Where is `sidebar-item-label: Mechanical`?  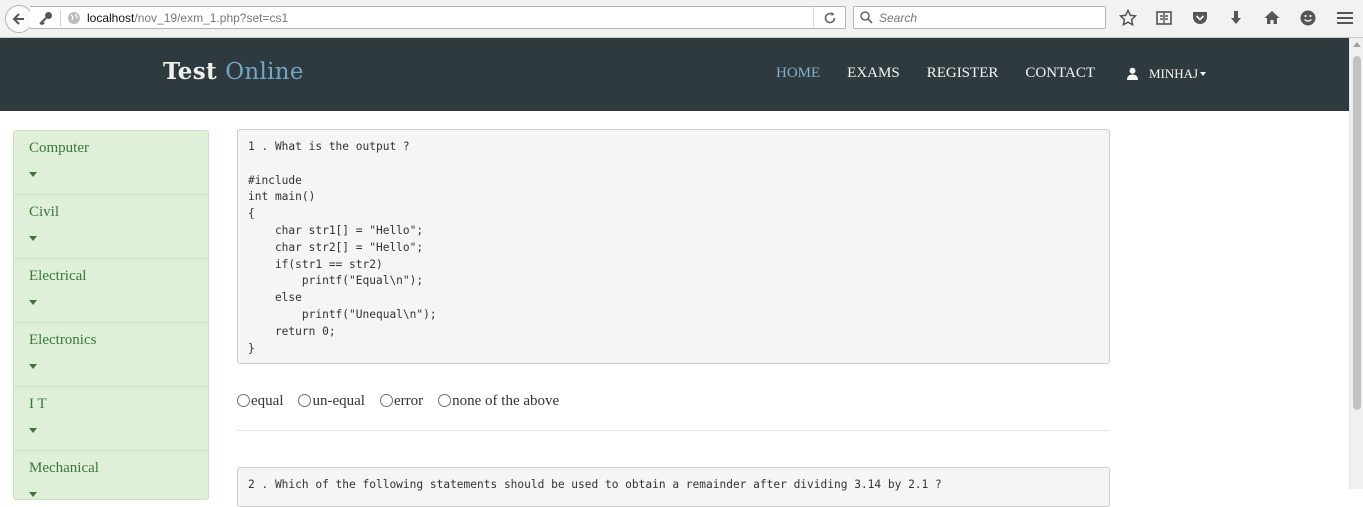 sidebar-item-label: Mechanical is located at coordinates (64, 468).